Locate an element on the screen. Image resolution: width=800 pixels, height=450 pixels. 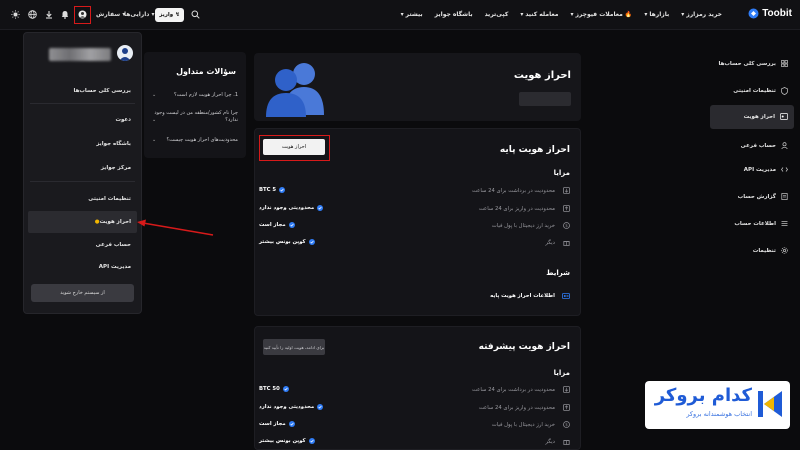
basic-kyc-title: احراز هویت پایه is located at coordinates (534, 150).